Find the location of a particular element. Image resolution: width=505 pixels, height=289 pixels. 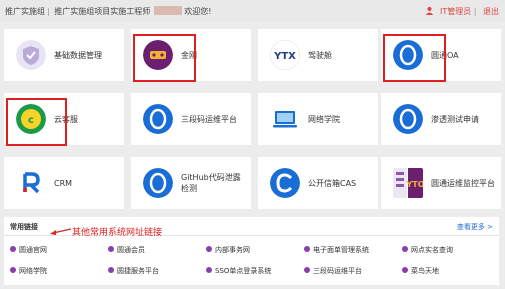

app-tile-cockpit: YTX 驾驶舱 is located at coordinates (318, 55).